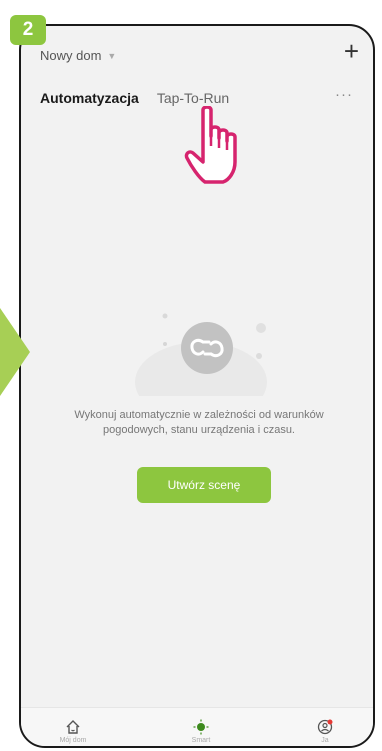  Describe the element at coordinates (71, 55) in the screenshot. I see `home-name-label: Nowy dom` at that location.